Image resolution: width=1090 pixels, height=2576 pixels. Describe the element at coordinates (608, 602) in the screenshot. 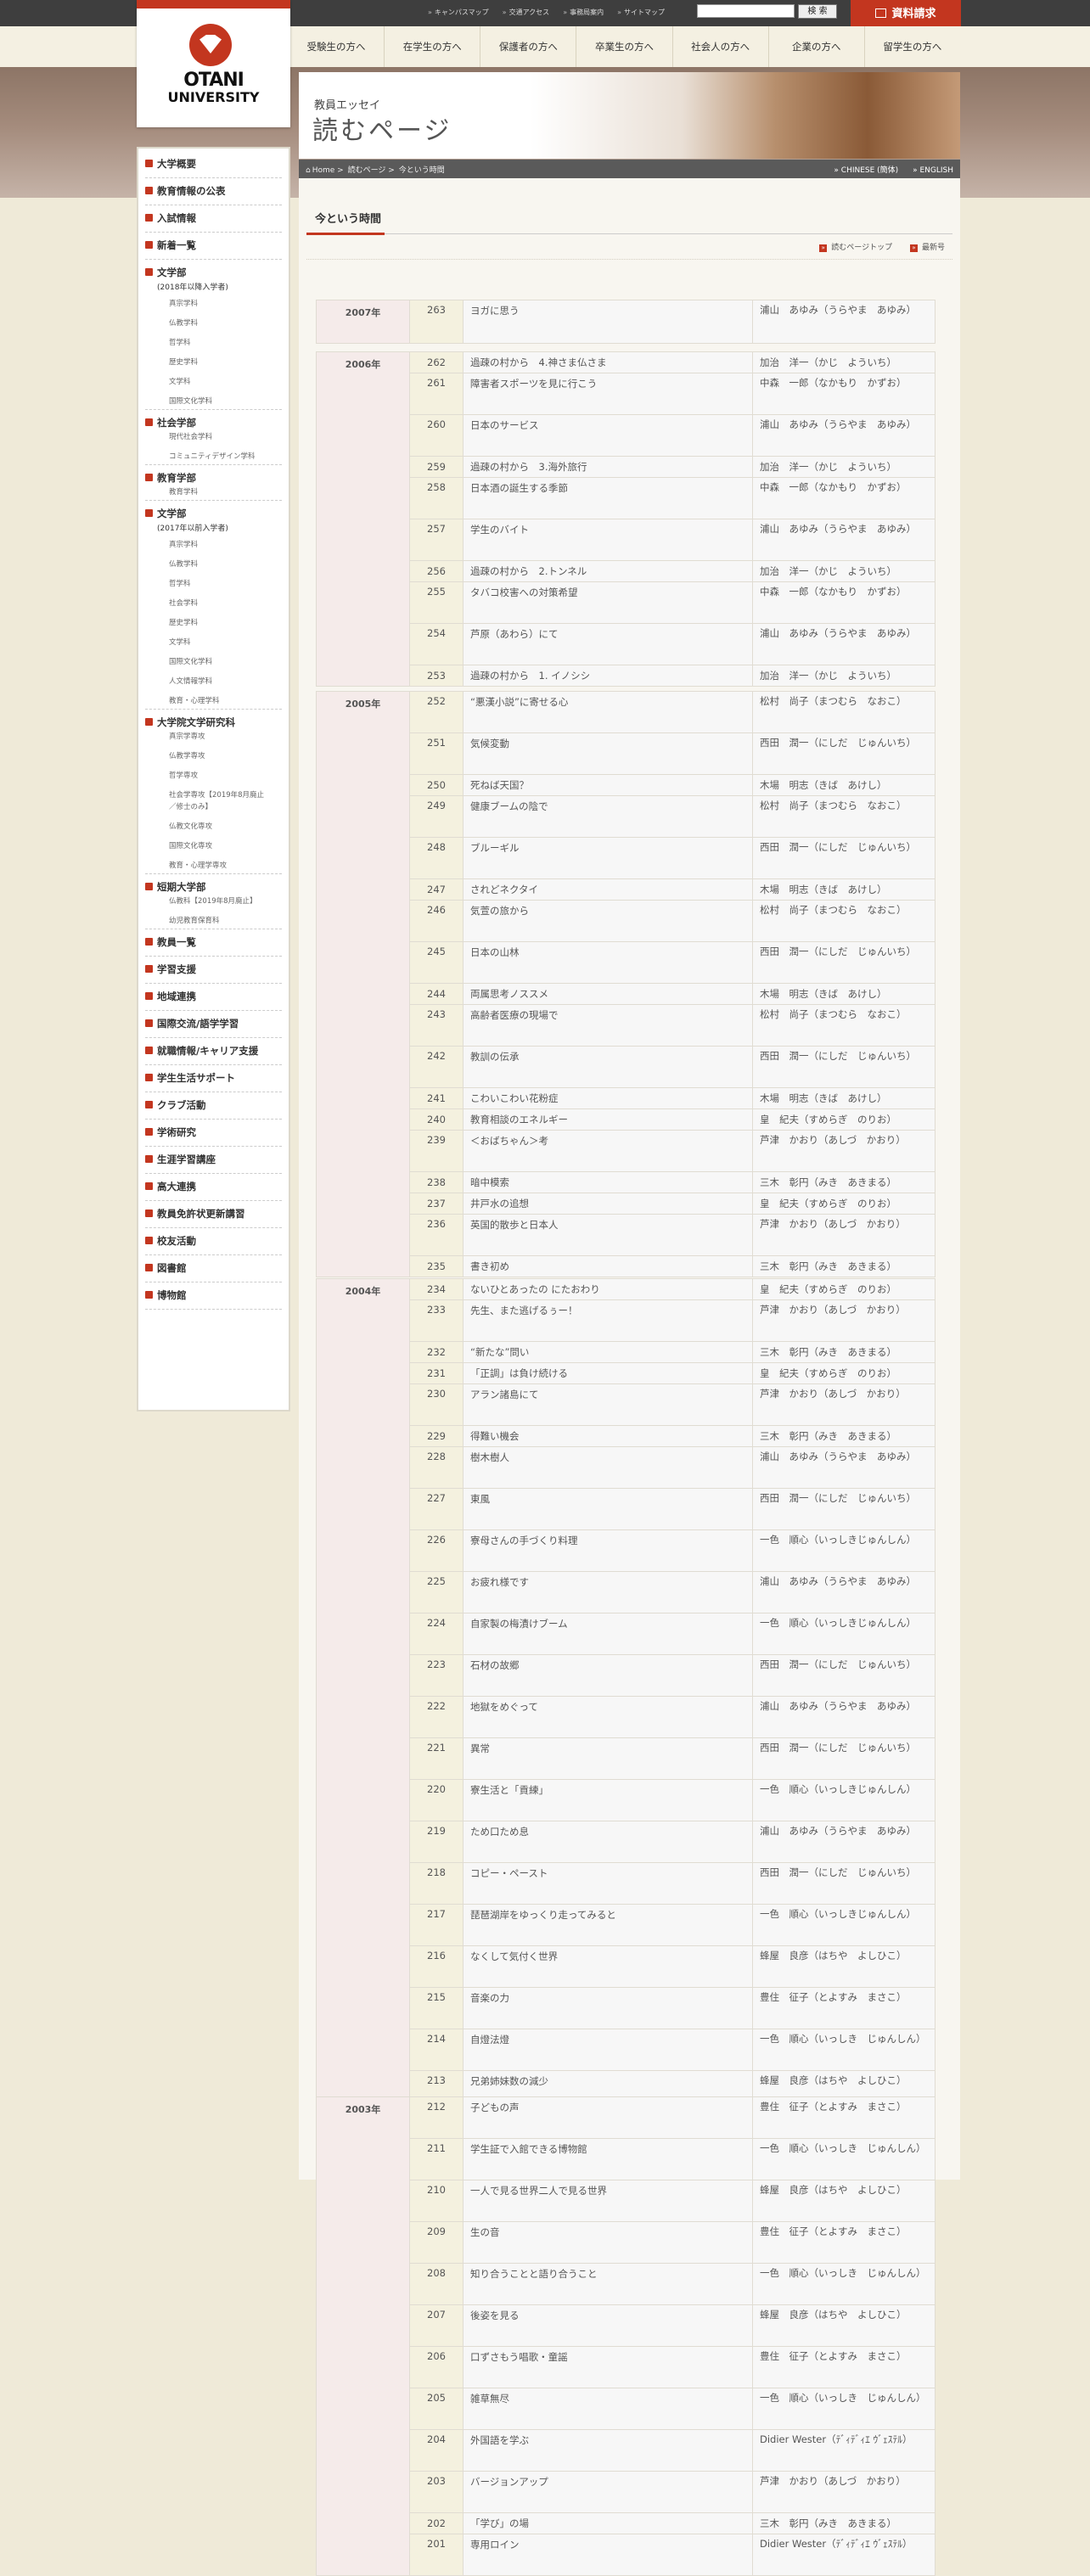

I see `essay-title: タバコ校害への対策希望` at that location.